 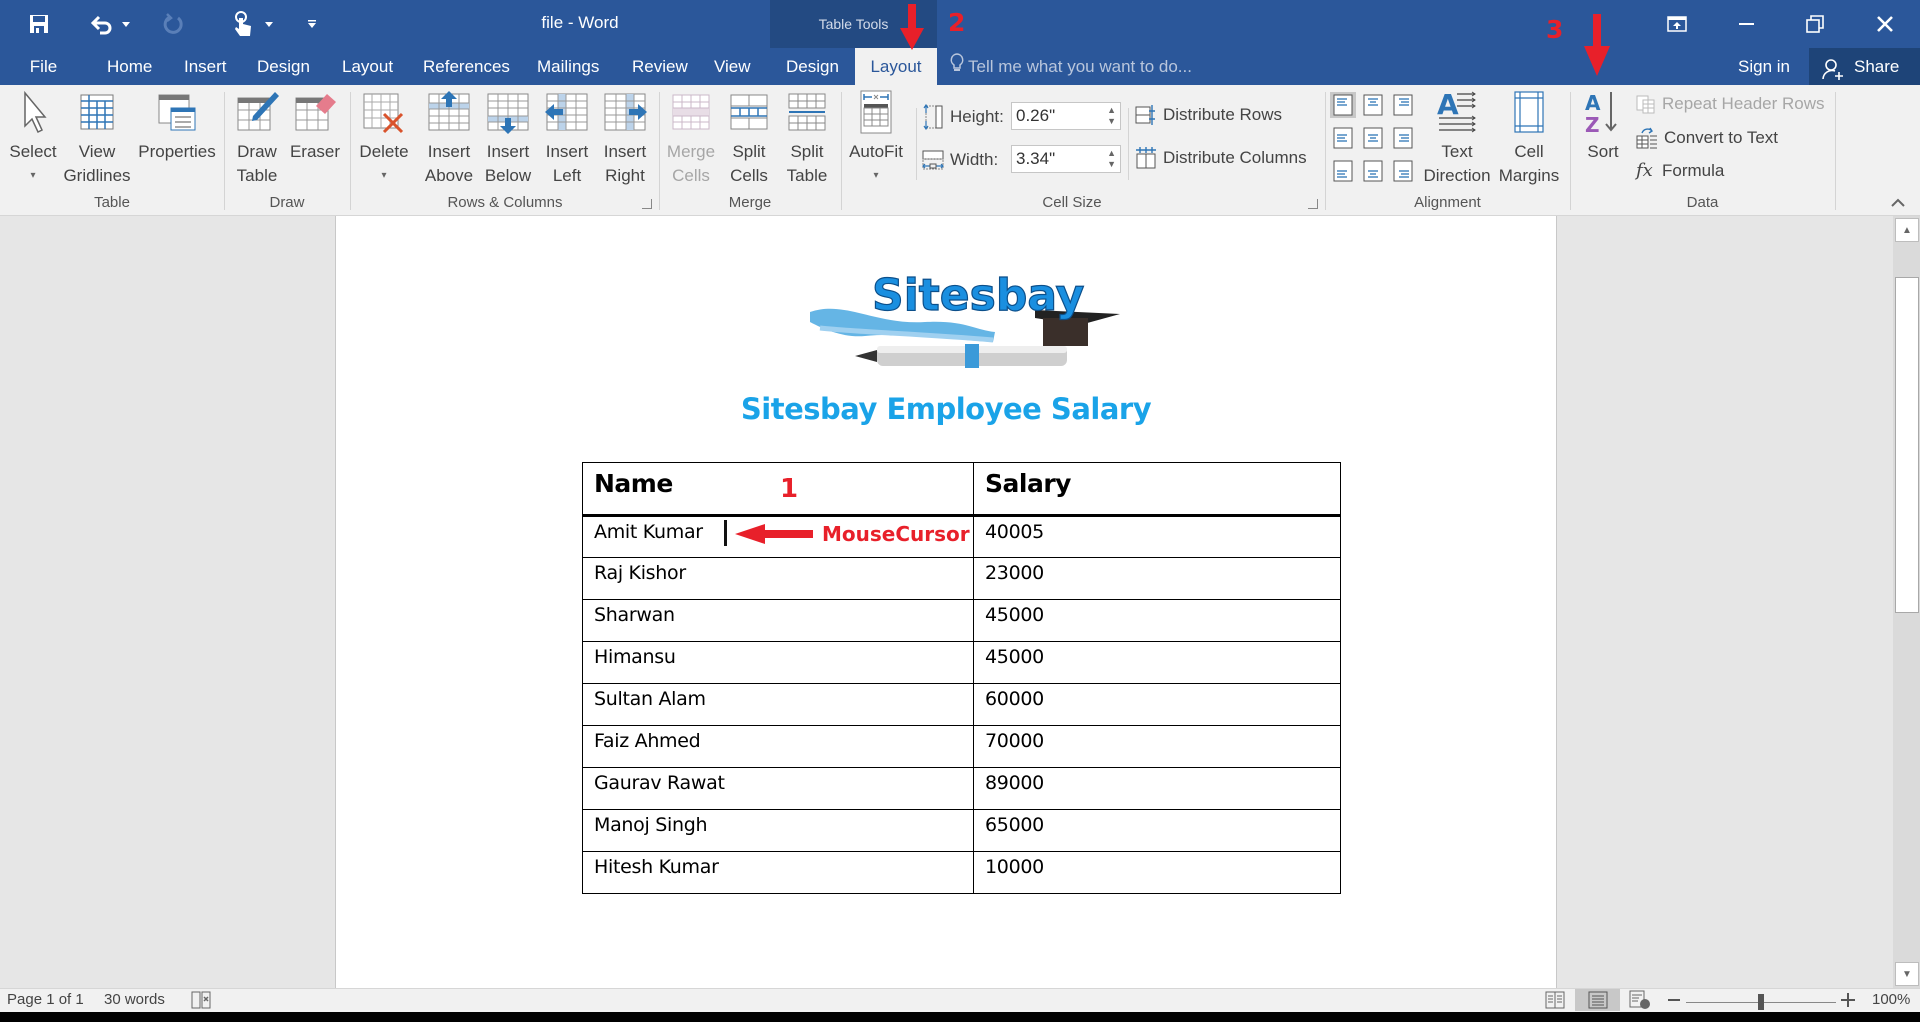 I want to click on formula-button: fx Formula, so click(x=1680, y=170).